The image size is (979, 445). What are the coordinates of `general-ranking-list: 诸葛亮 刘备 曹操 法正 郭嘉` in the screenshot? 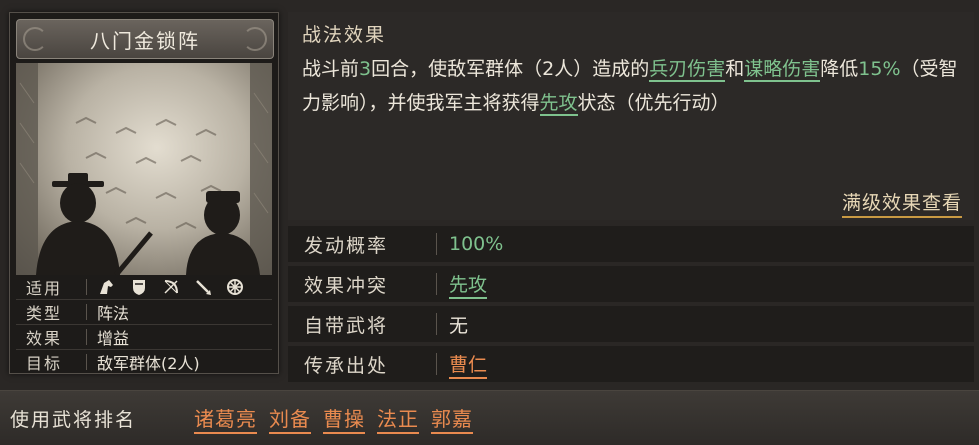 It's located at (333, 418).